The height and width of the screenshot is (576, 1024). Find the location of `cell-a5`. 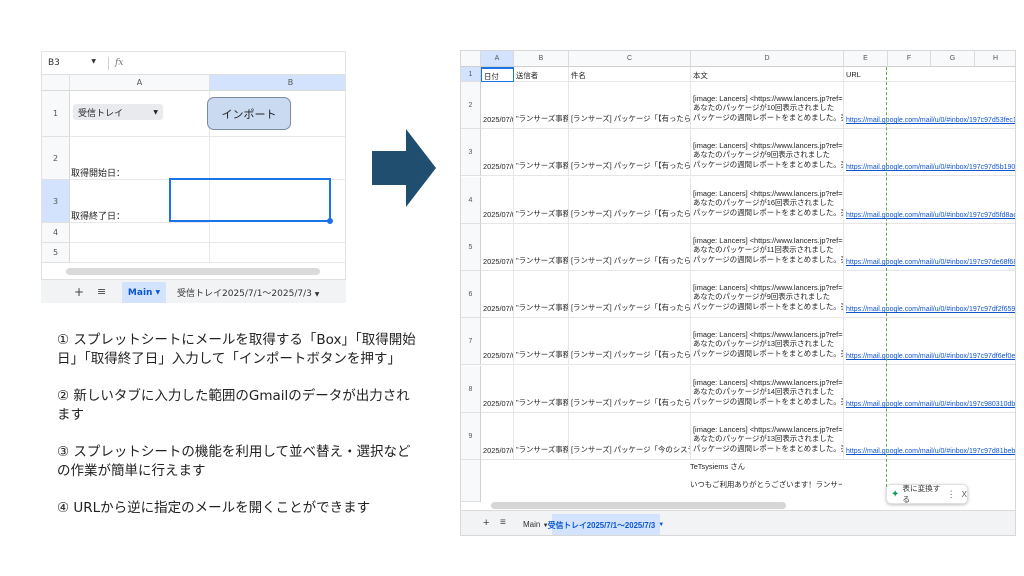

cell-a5 is located at coordinates (140, 253).